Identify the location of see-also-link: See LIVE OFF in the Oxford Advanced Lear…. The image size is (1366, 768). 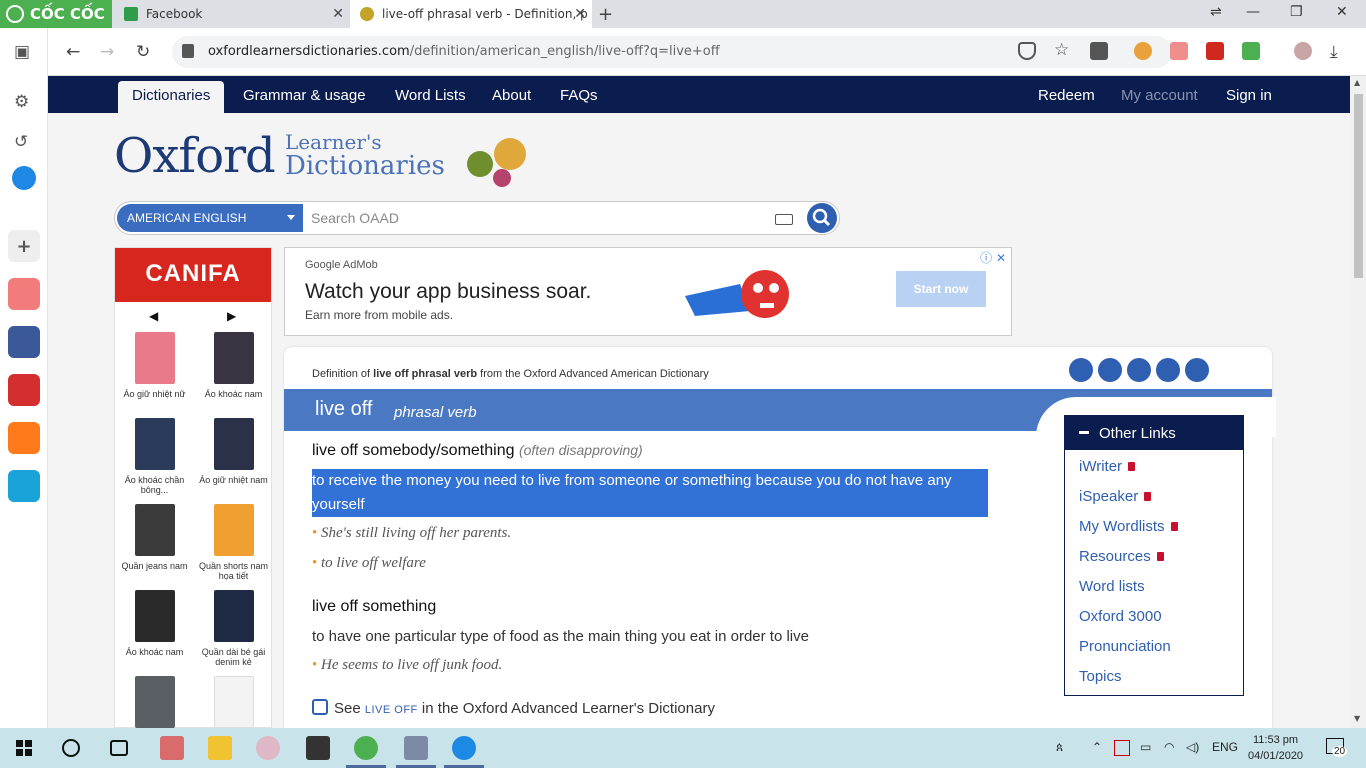
(513, 708).